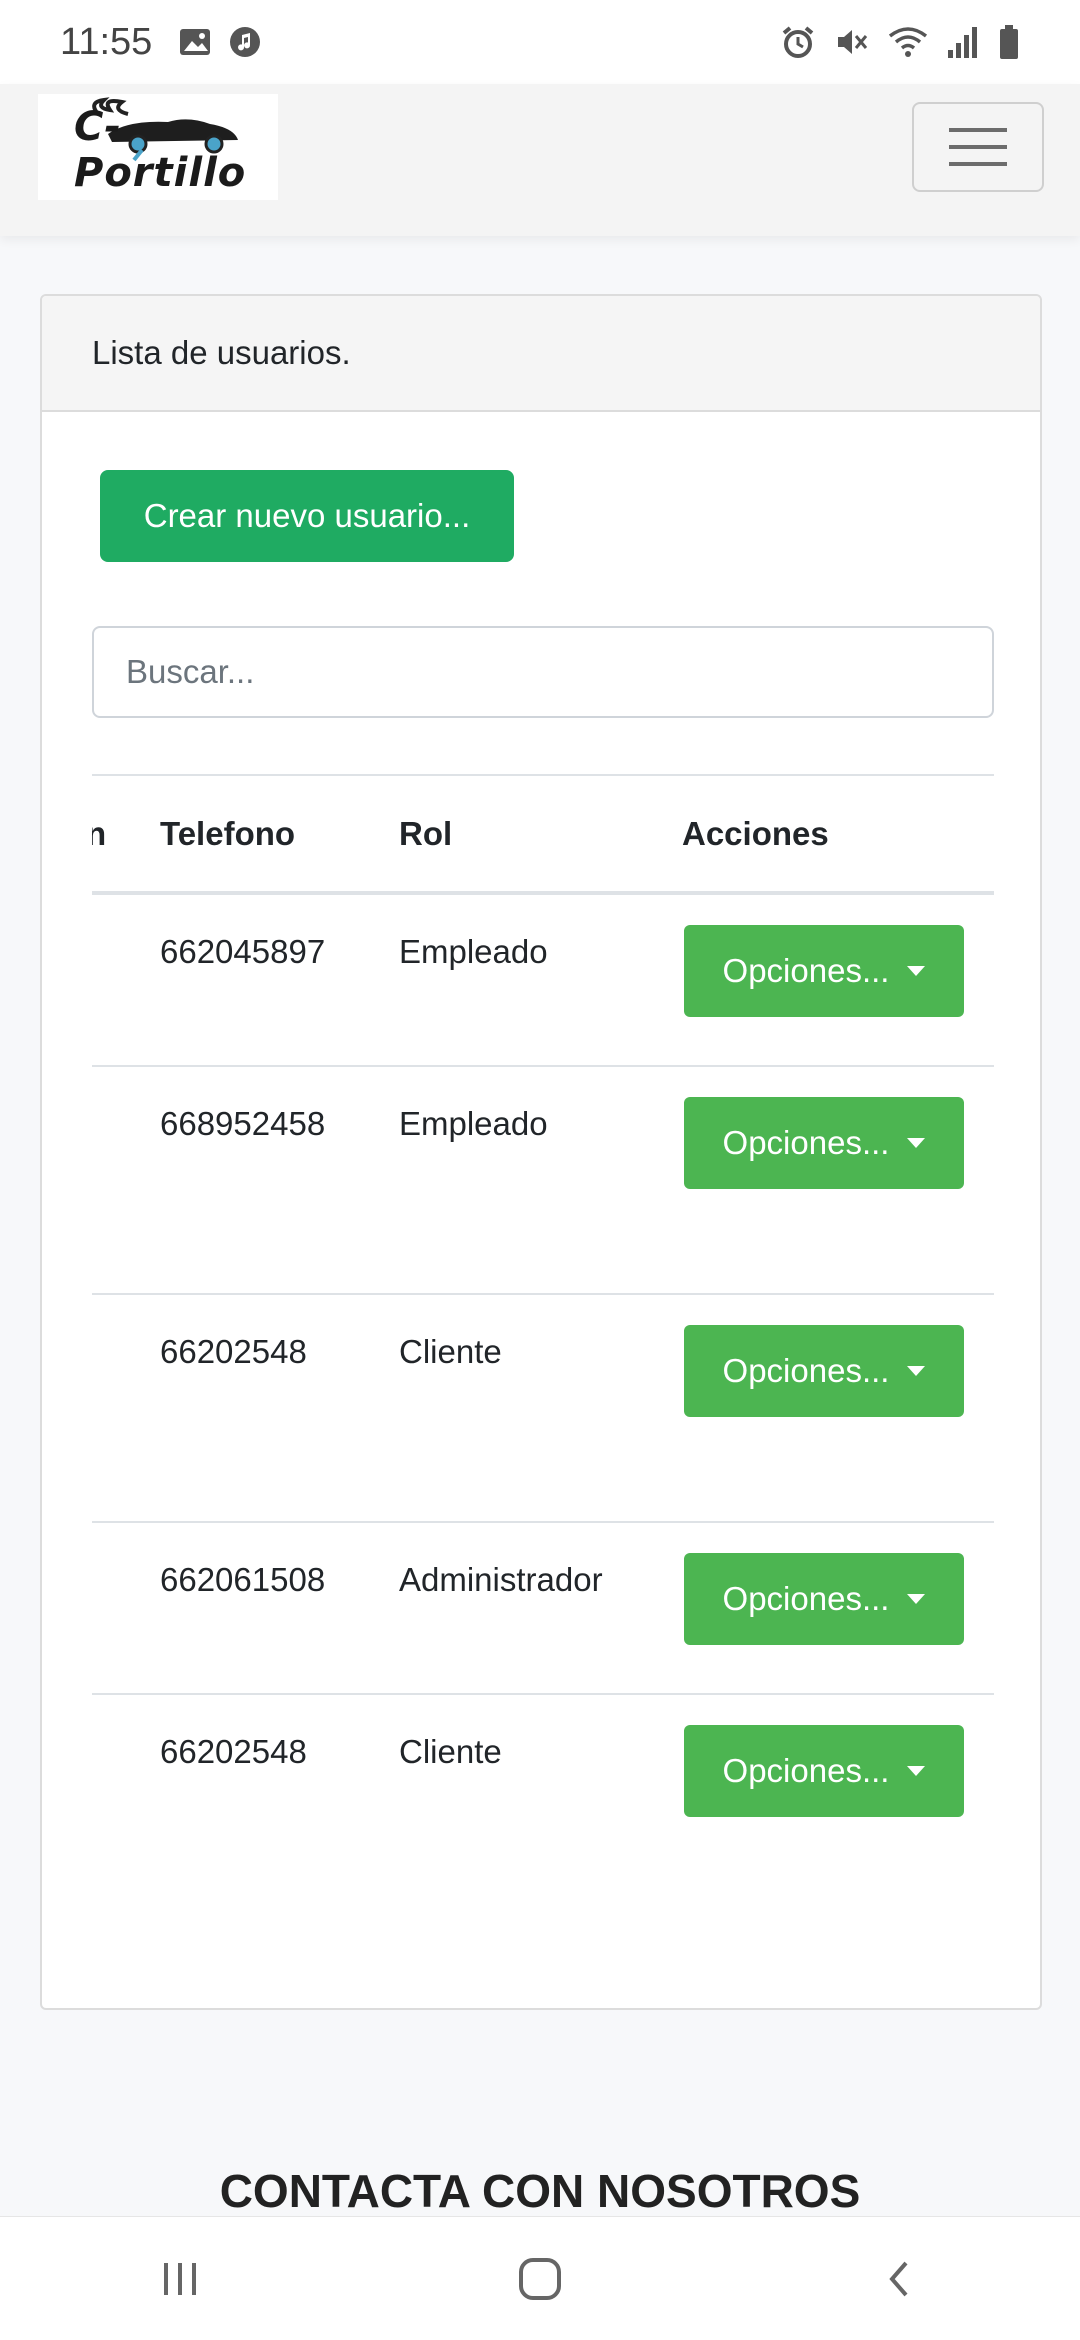 The width and height of the screenshot is (1080, 2340). I want to click on back-icon, so click(898, 2278).